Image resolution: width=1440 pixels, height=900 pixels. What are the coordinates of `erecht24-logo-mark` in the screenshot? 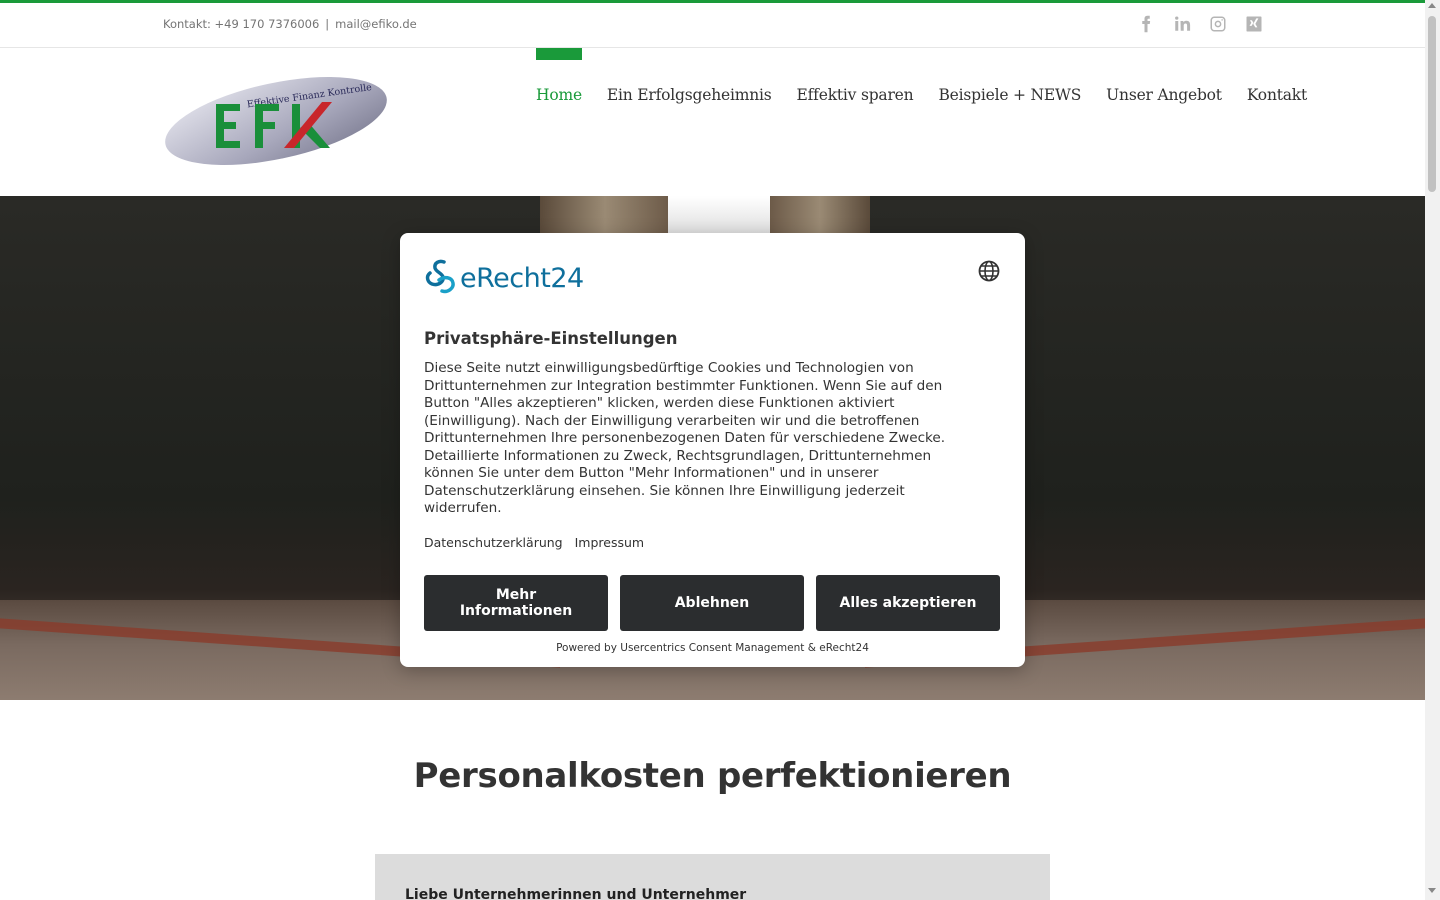 It's located at (440, 276).